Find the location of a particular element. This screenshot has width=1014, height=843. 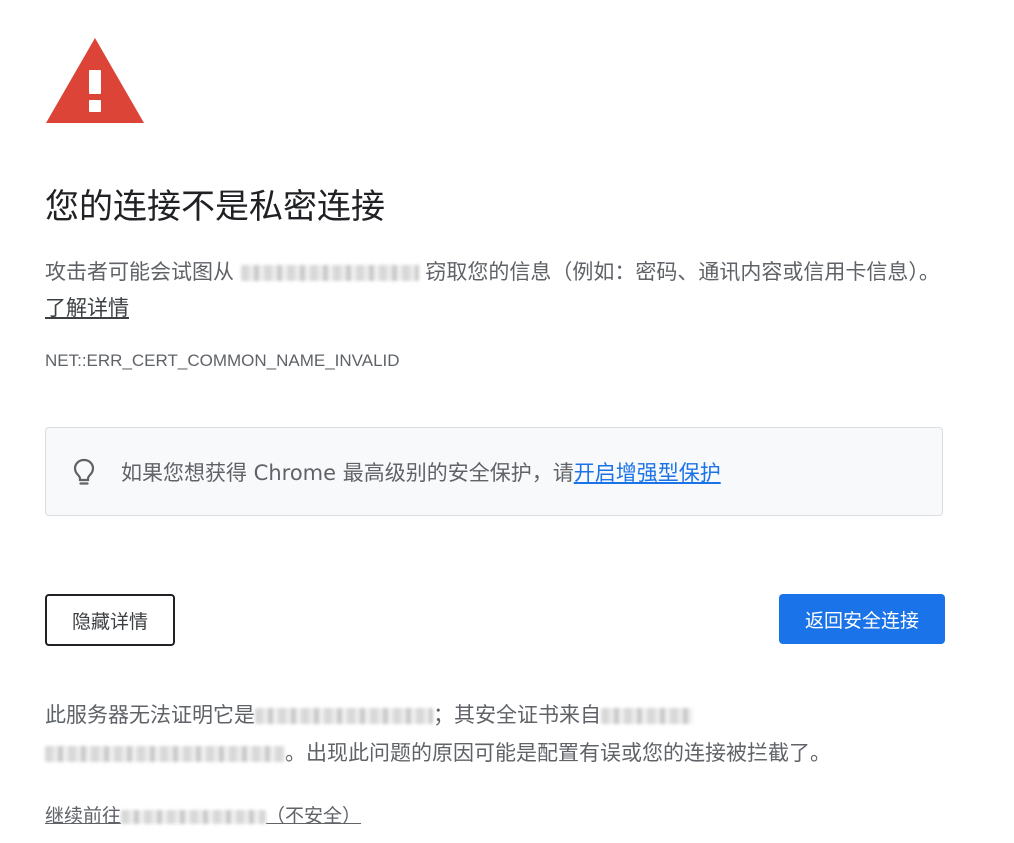

enable-enhanced-protection-link: 开启增强型保护 is located at coordinates (647, 473).